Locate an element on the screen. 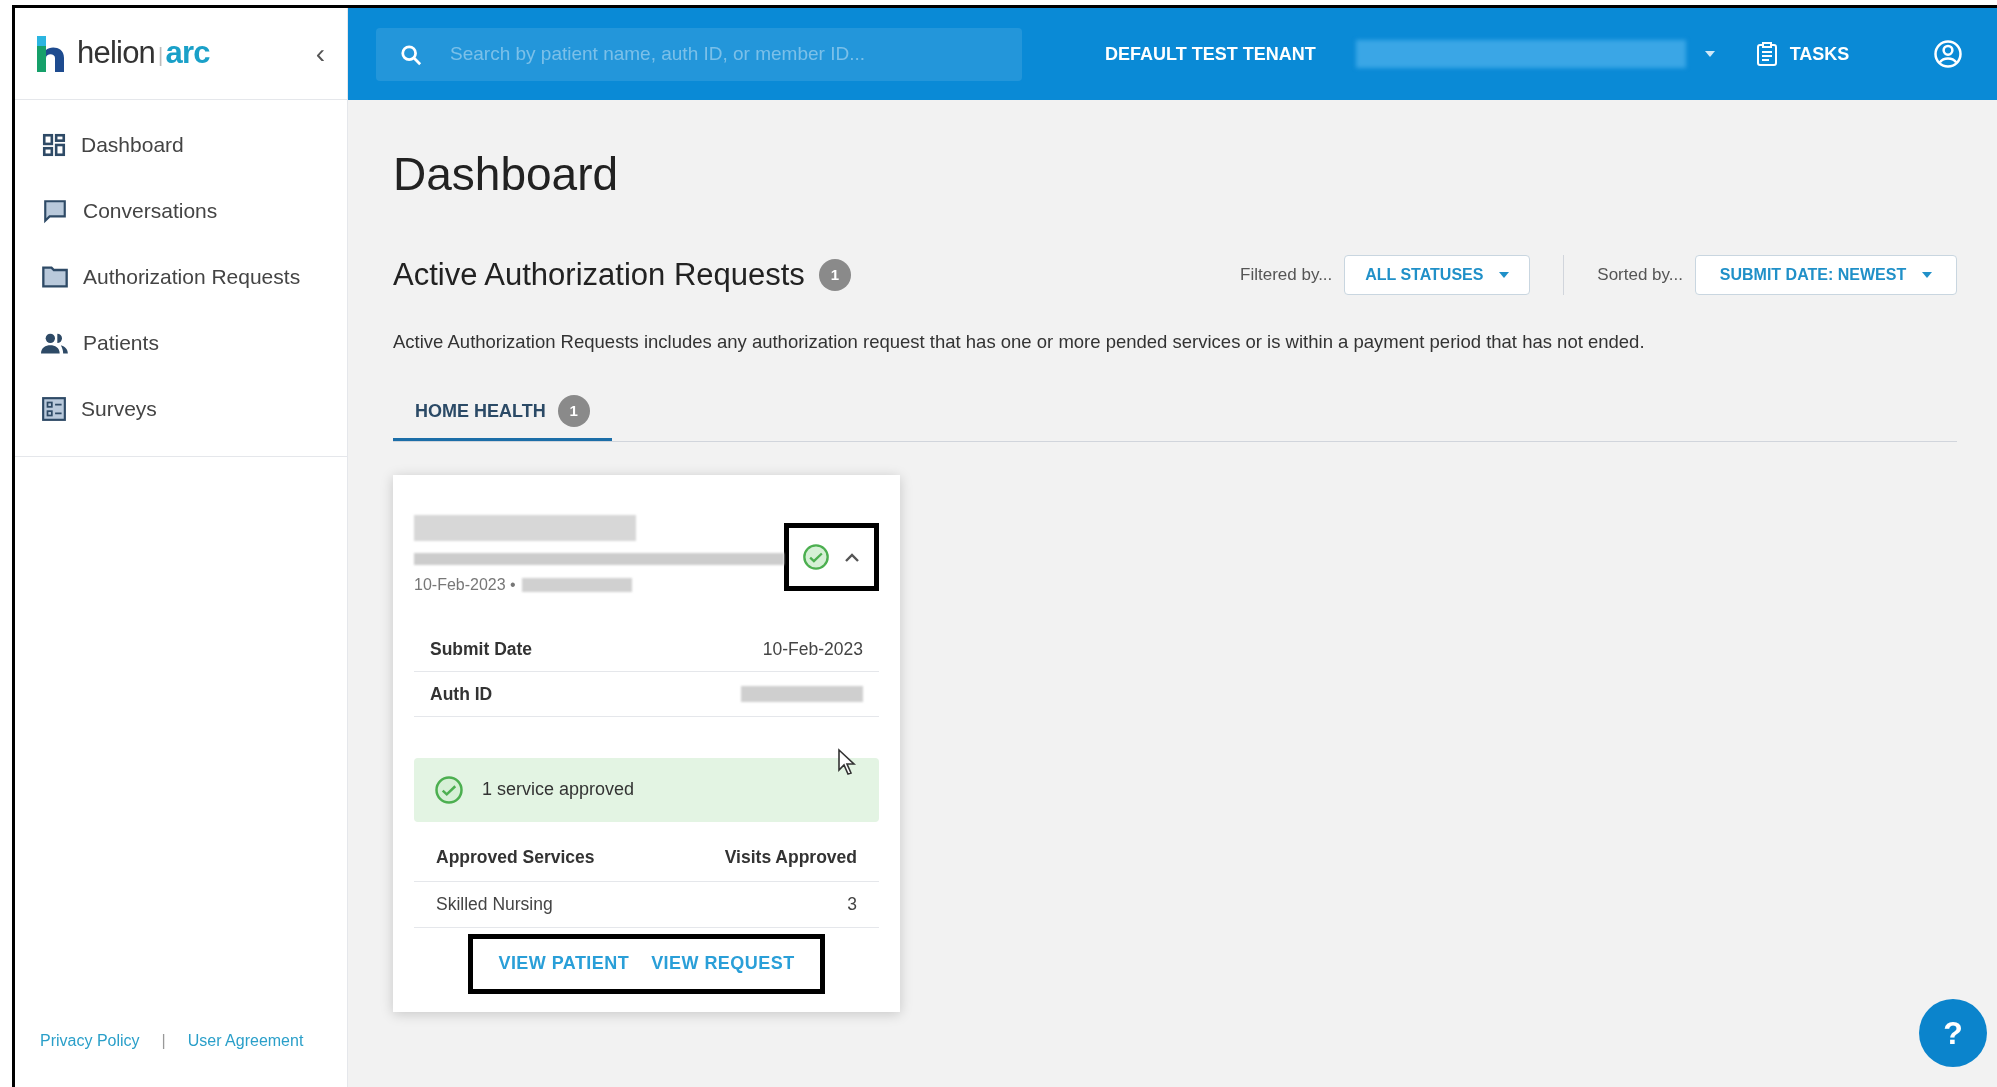 Image resolution: width=1997 pixels, height=1087 pixels. sidebar-item: Surveys is located at coordinates (181, 409).